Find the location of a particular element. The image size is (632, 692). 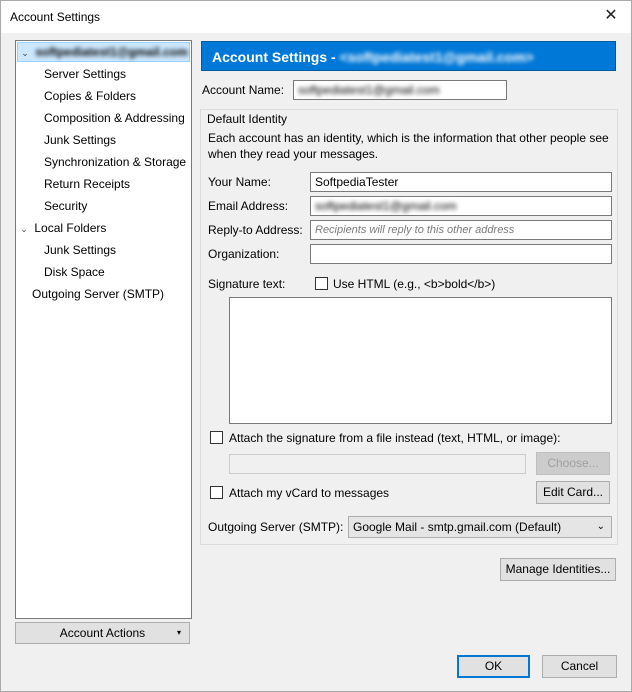

header-account: <softpediatest1@gmail.com> is located at coordinates (436, 57).